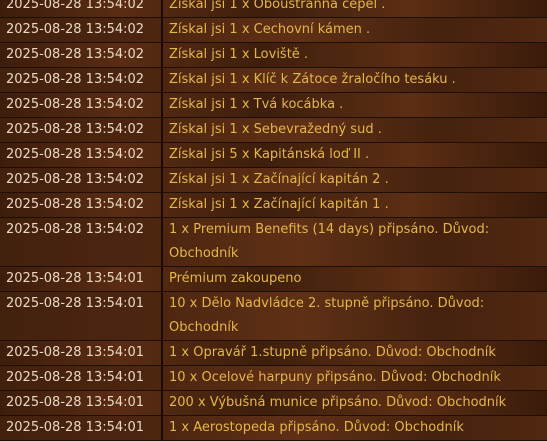 This screenshot has height=441, width=547. What do you see at coordinates (235, 278) in the screenshot?
I see `log-row-message: Prémium zakoupeno` at bounding box center [235, 278].